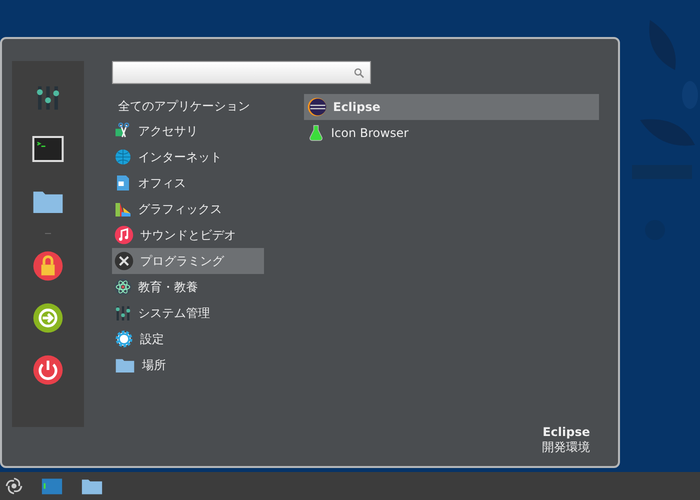 This screenshot has width=700, height=500. I want to click on category-item: システム管理, so click(188, 313).